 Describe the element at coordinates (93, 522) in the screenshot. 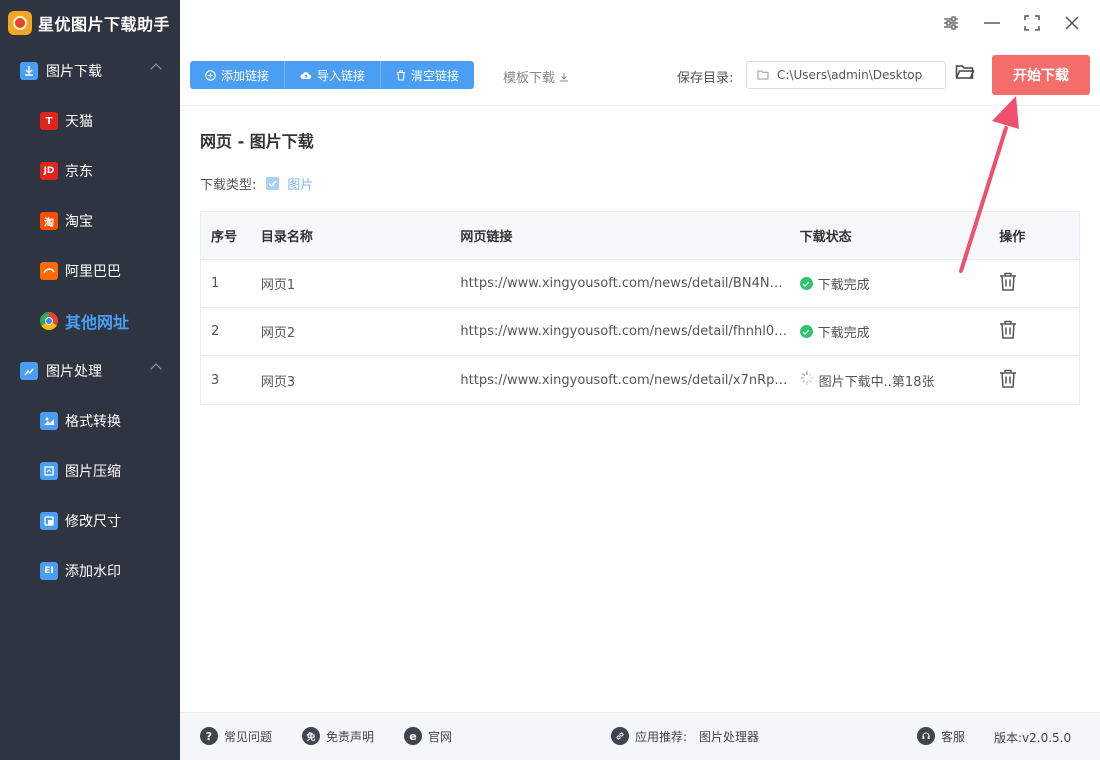

I see `sidebar-item-label: 修改尺寸` at that location.